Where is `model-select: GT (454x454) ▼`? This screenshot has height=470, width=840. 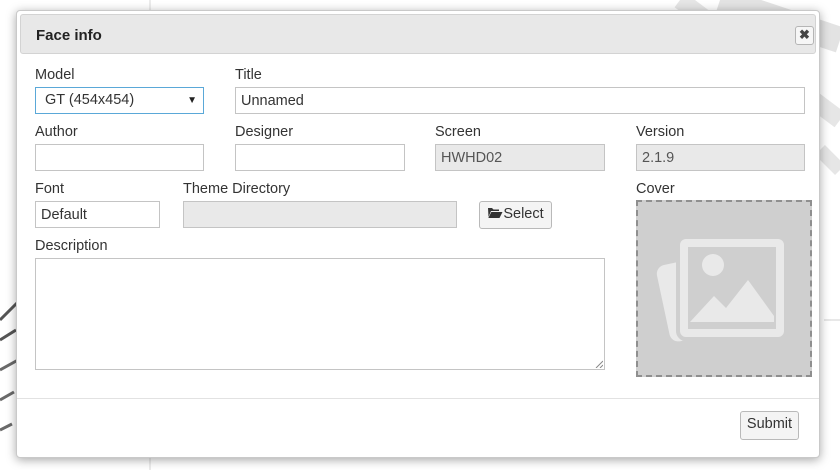 model-select: GT (454x454) ▼ is located at coordinates (119, 100).